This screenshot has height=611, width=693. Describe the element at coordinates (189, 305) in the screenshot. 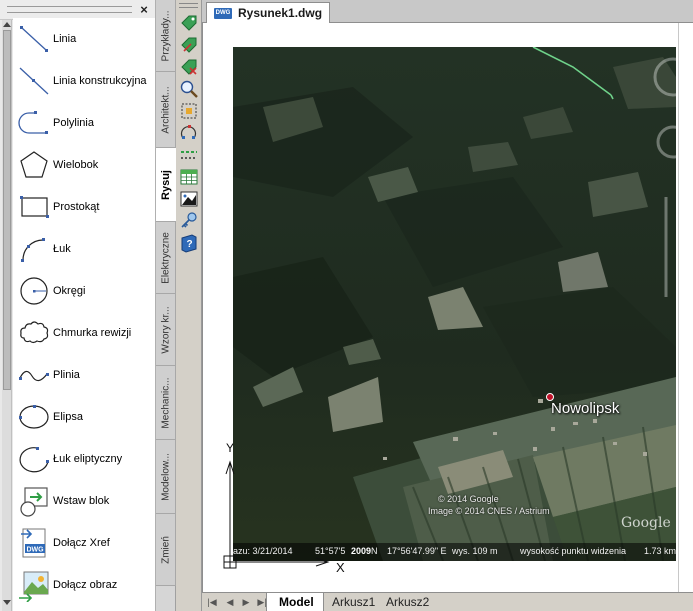

I see `vertical-toolbar: ?` at that location.